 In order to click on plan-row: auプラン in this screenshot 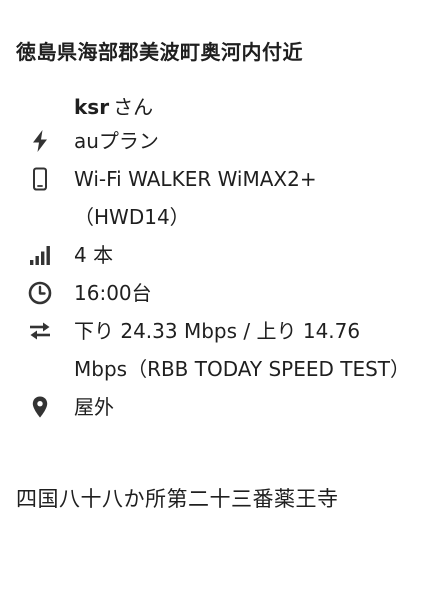, I will do `click(216, 141)`.